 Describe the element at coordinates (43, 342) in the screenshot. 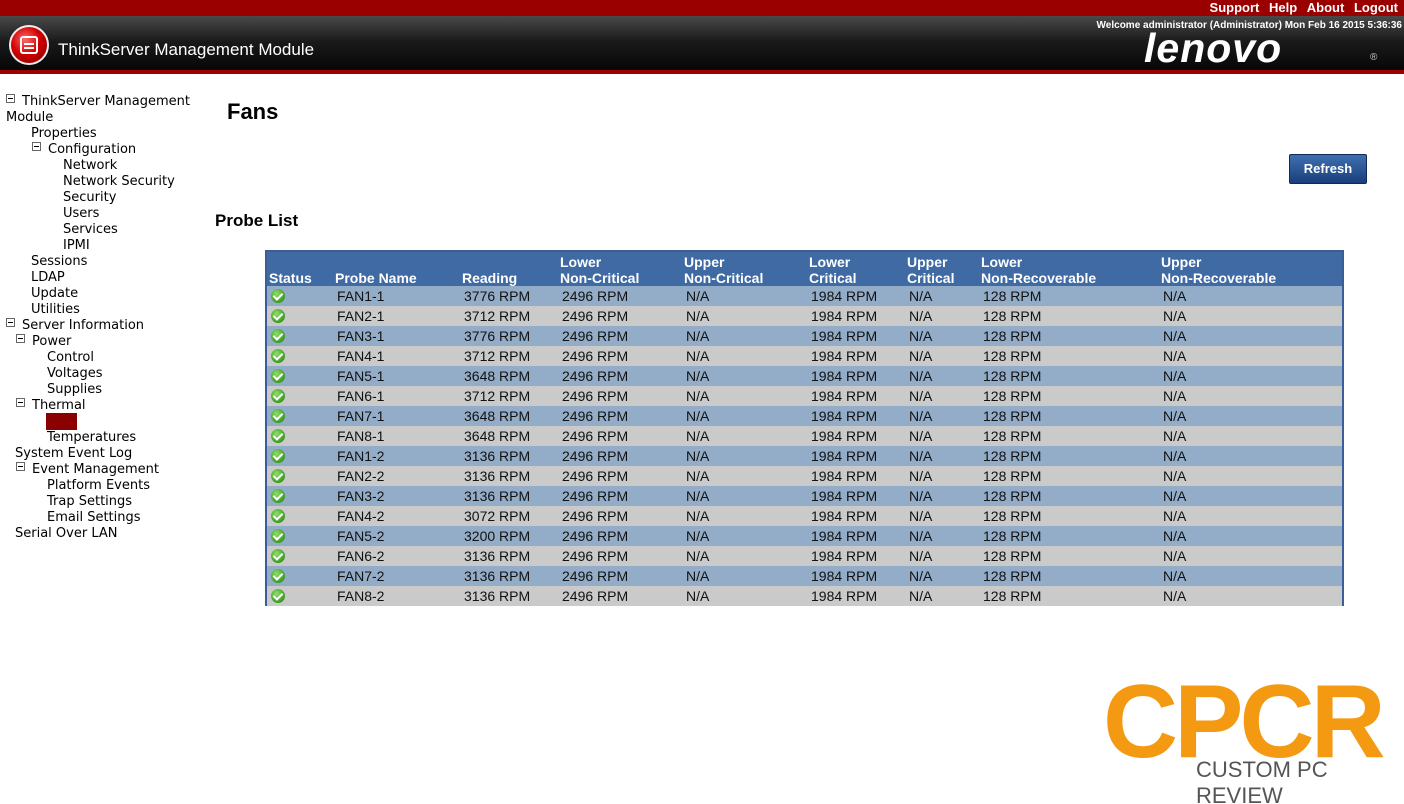

I see `tree-item-power: Power` at that location.